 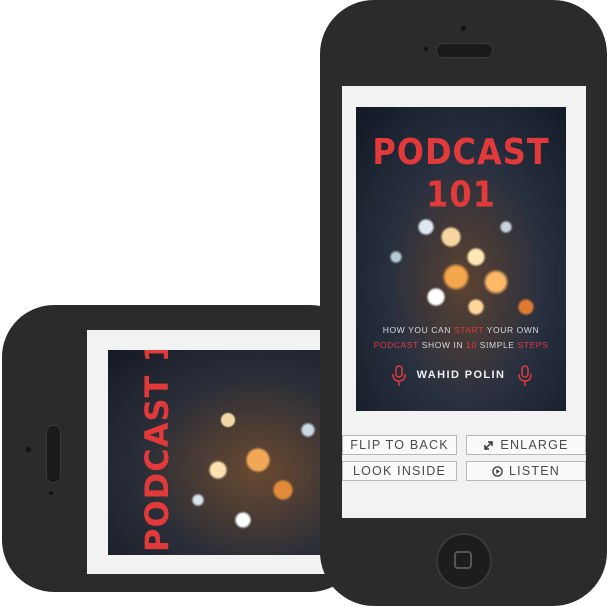 I want to click on subtitle-line-2: PODCAST SHOW IN 10 SIMPLE STEPS, so click(x=461, y=345).